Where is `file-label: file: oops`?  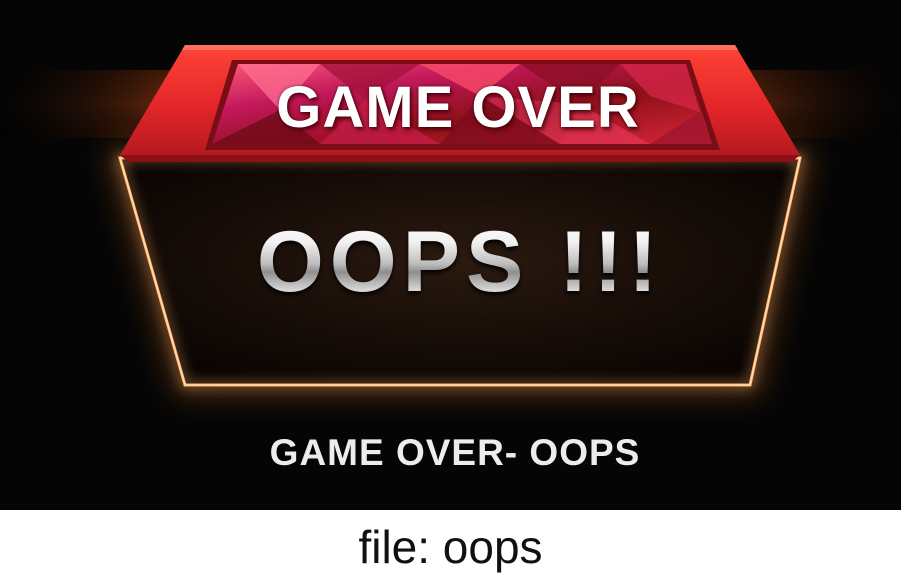 file-label: file: oops is located at coordinates (450, 547).